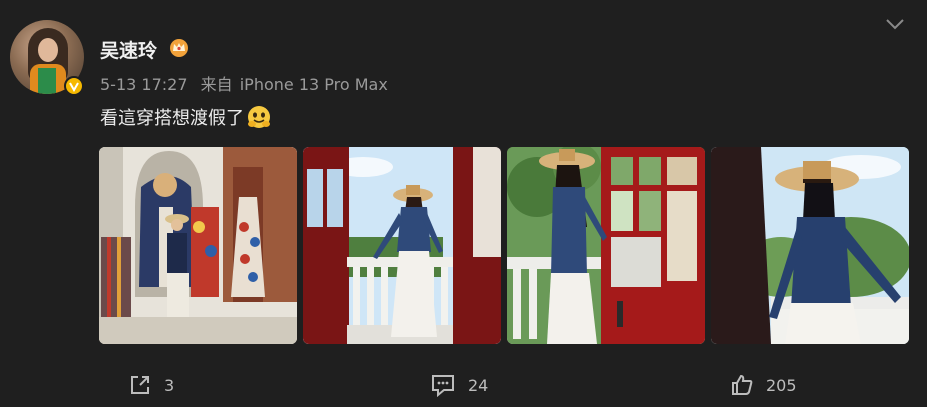  I want to click on comment-icon, so click(443, 386).